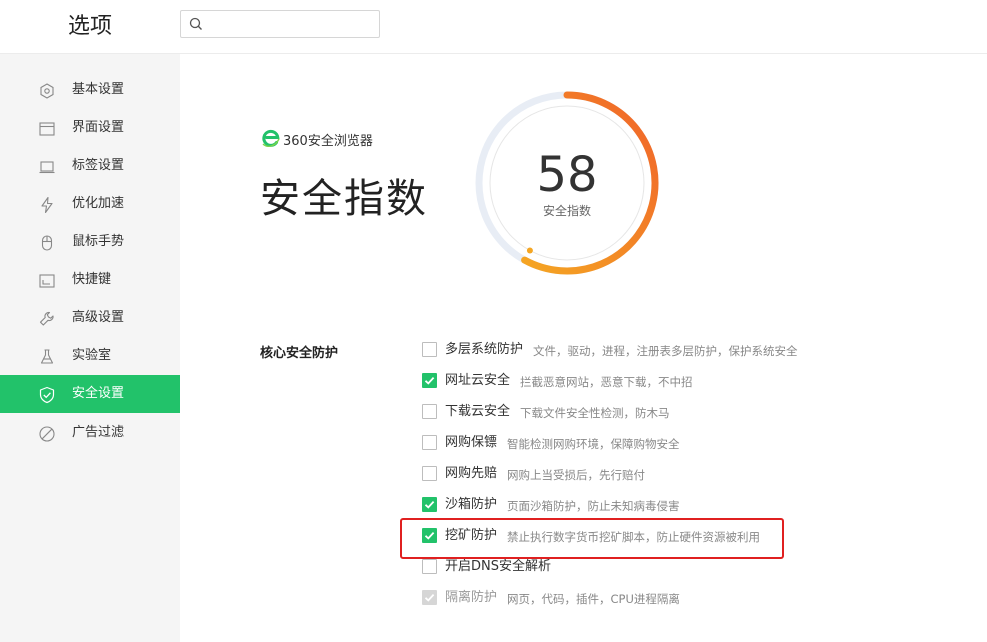  What do you see at coordinates (299, 353) in the screenshot?
I see `core-protection-label: 核心安全防护` at bounding box center [299, 353].